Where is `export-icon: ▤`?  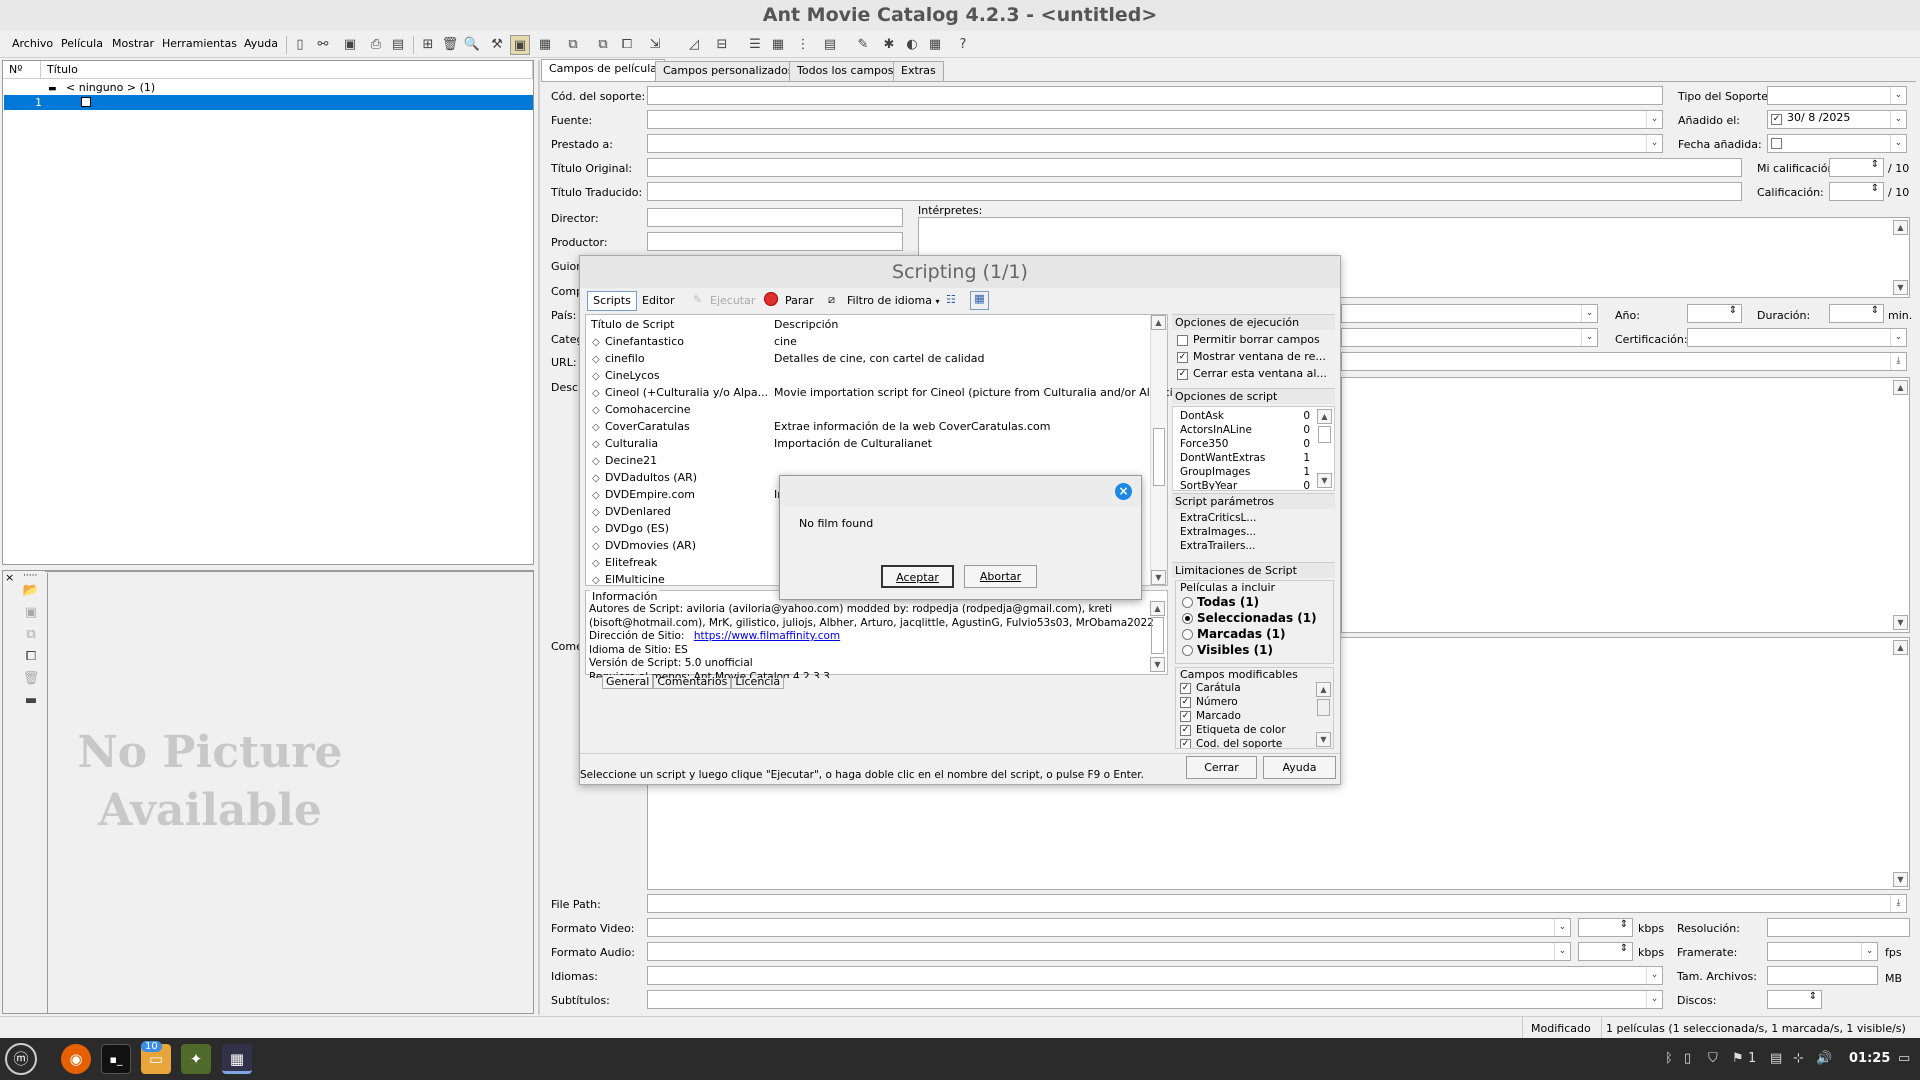 export-icon: ▤ is located at coordinates (398, 45).